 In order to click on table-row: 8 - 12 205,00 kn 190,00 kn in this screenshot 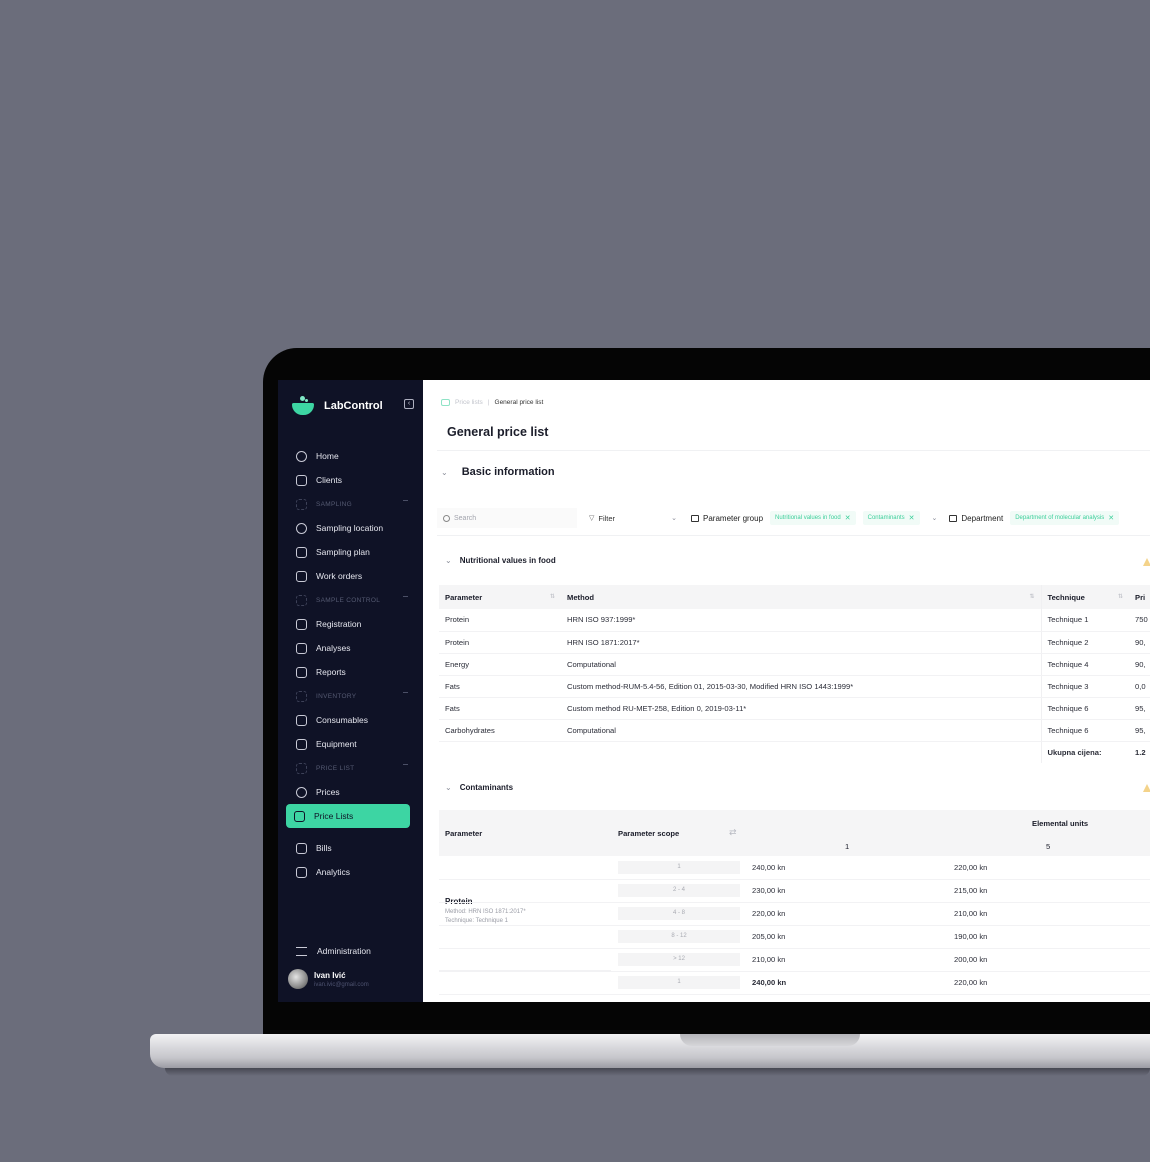, I will do `click(794, 937)`.